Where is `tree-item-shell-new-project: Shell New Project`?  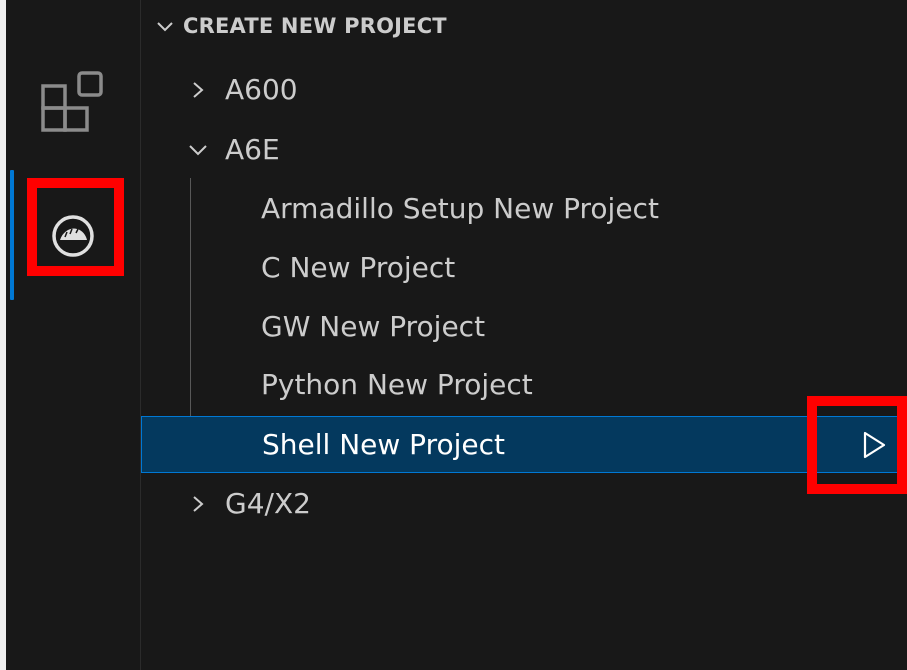
tree-item-shell-new-project: Shell New Project is located at coordinates (524, 444).